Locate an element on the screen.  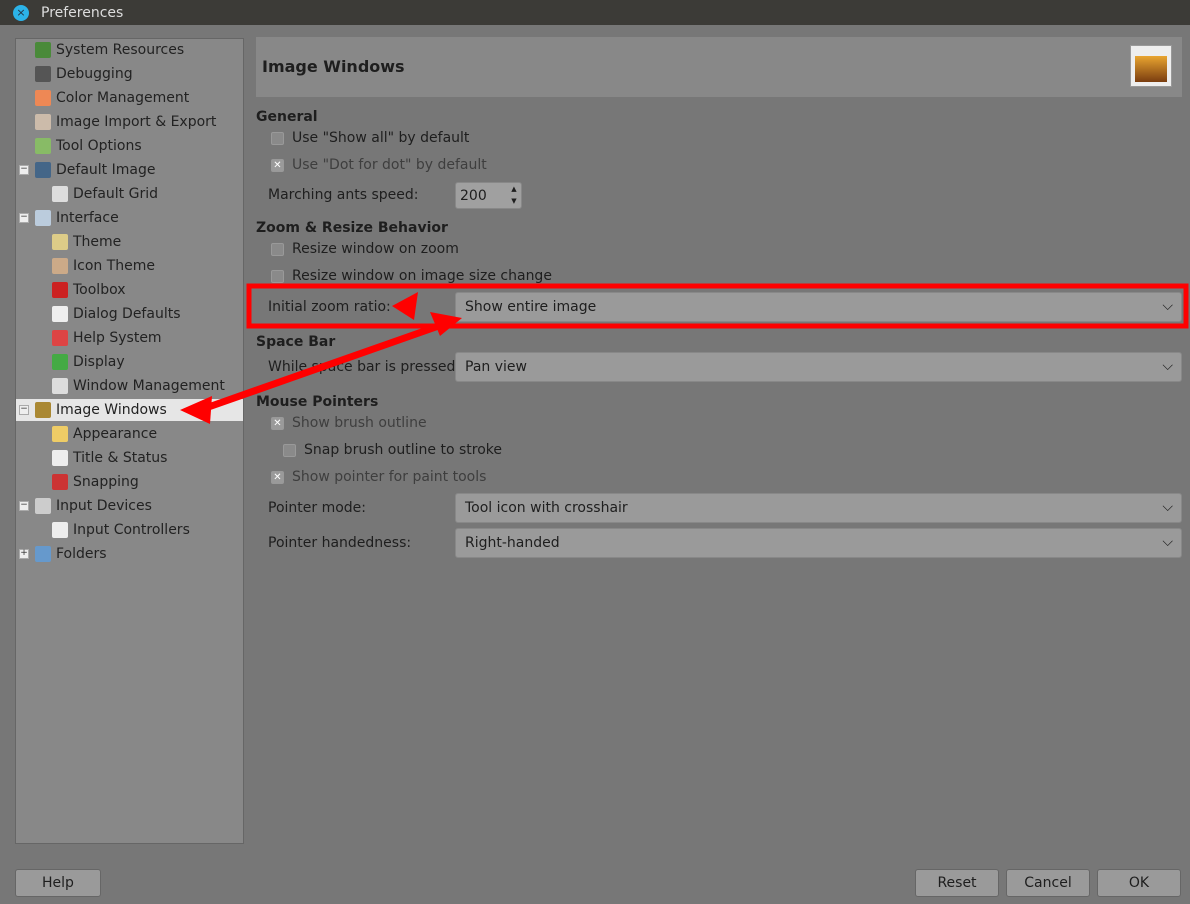
resize-on-size-change-checkbox: Resize window on image size change is located at coordinates (411, 276).